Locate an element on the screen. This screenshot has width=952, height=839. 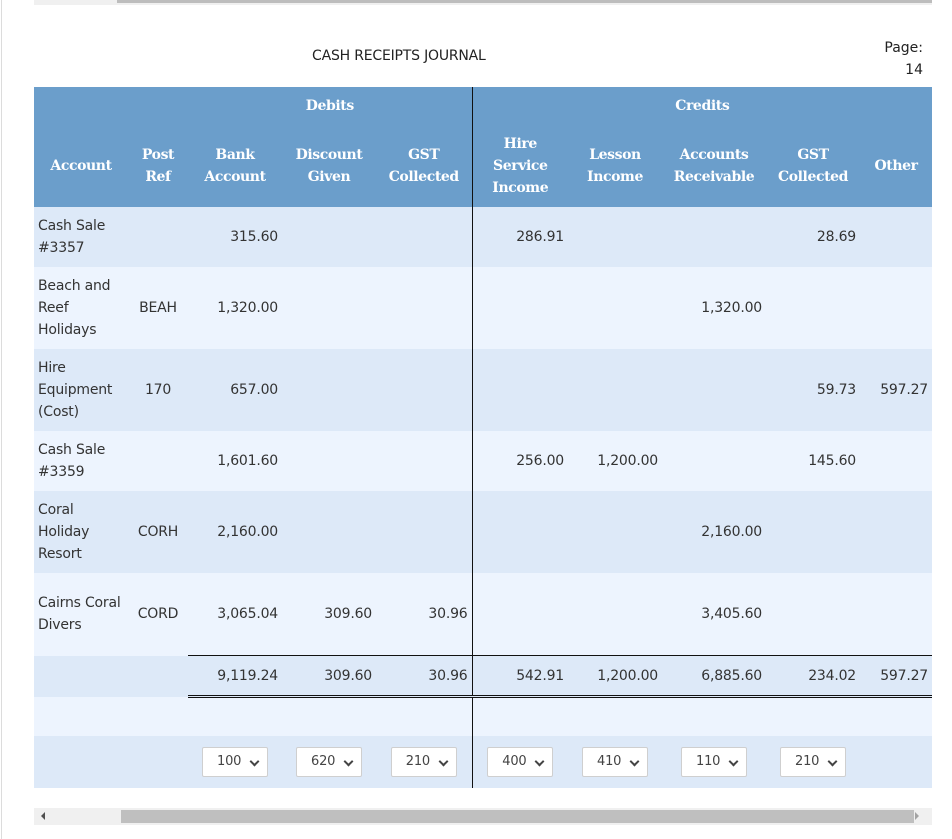
total-ar: 6,885.60 is located at coordinates (714, 676).